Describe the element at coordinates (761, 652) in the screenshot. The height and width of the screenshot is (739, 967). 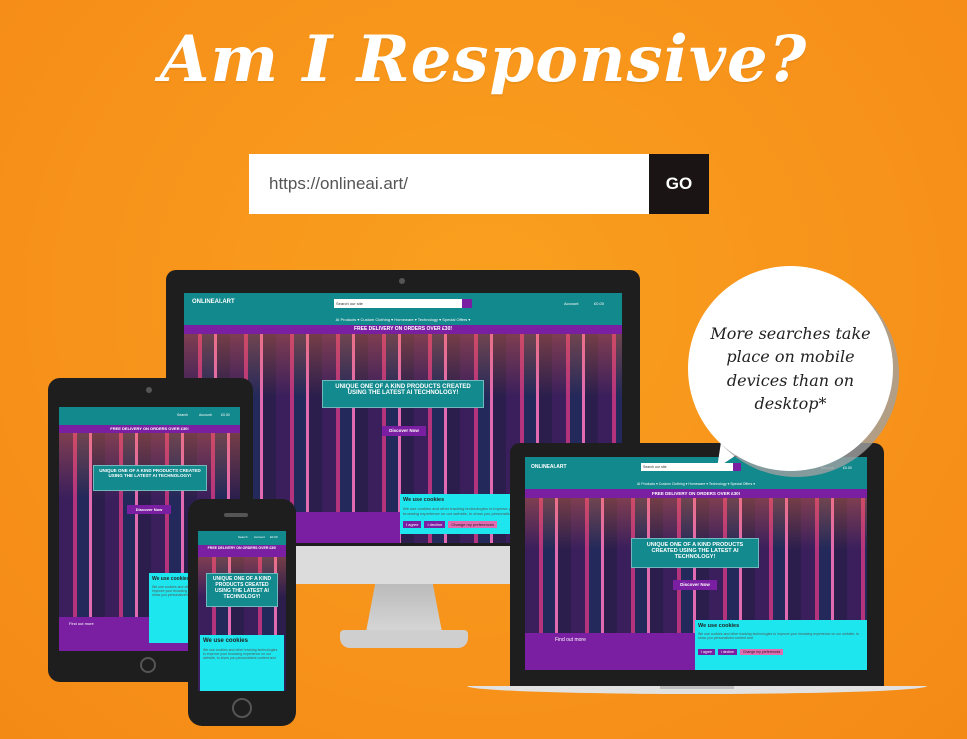
I see `laptop-cookie-prefs: Change my preferences` at that location.